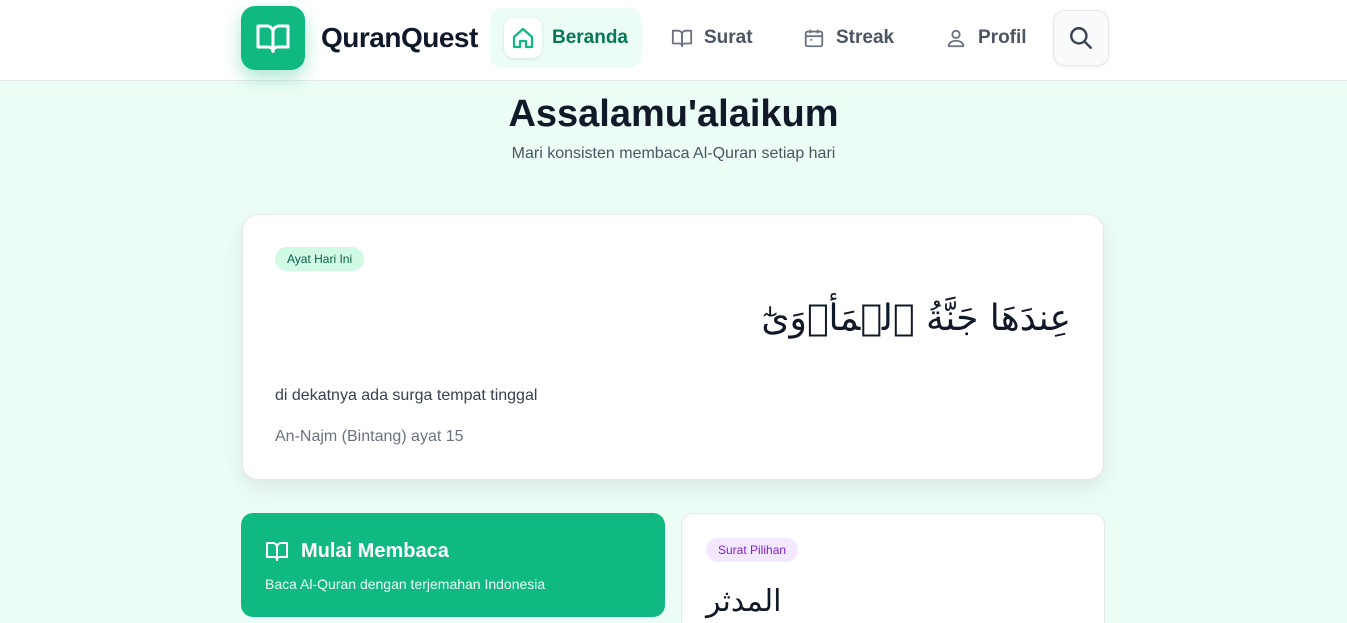  Describe the element at coordinates (893, 568) in the screenshot. I see `featured-surah-card: Surat Pilihan المدثر` at that location.